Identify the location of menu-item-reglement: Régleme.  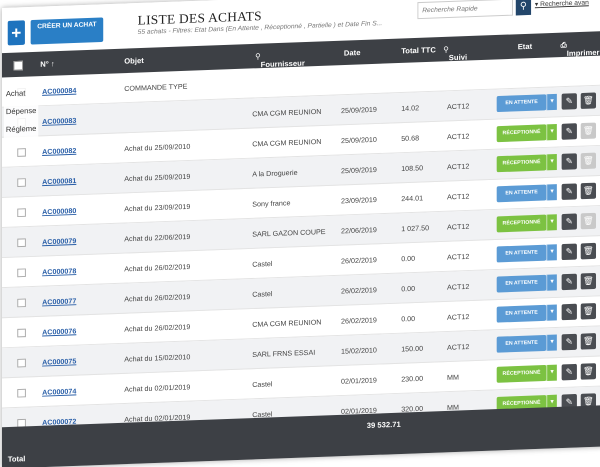
(21, 129).